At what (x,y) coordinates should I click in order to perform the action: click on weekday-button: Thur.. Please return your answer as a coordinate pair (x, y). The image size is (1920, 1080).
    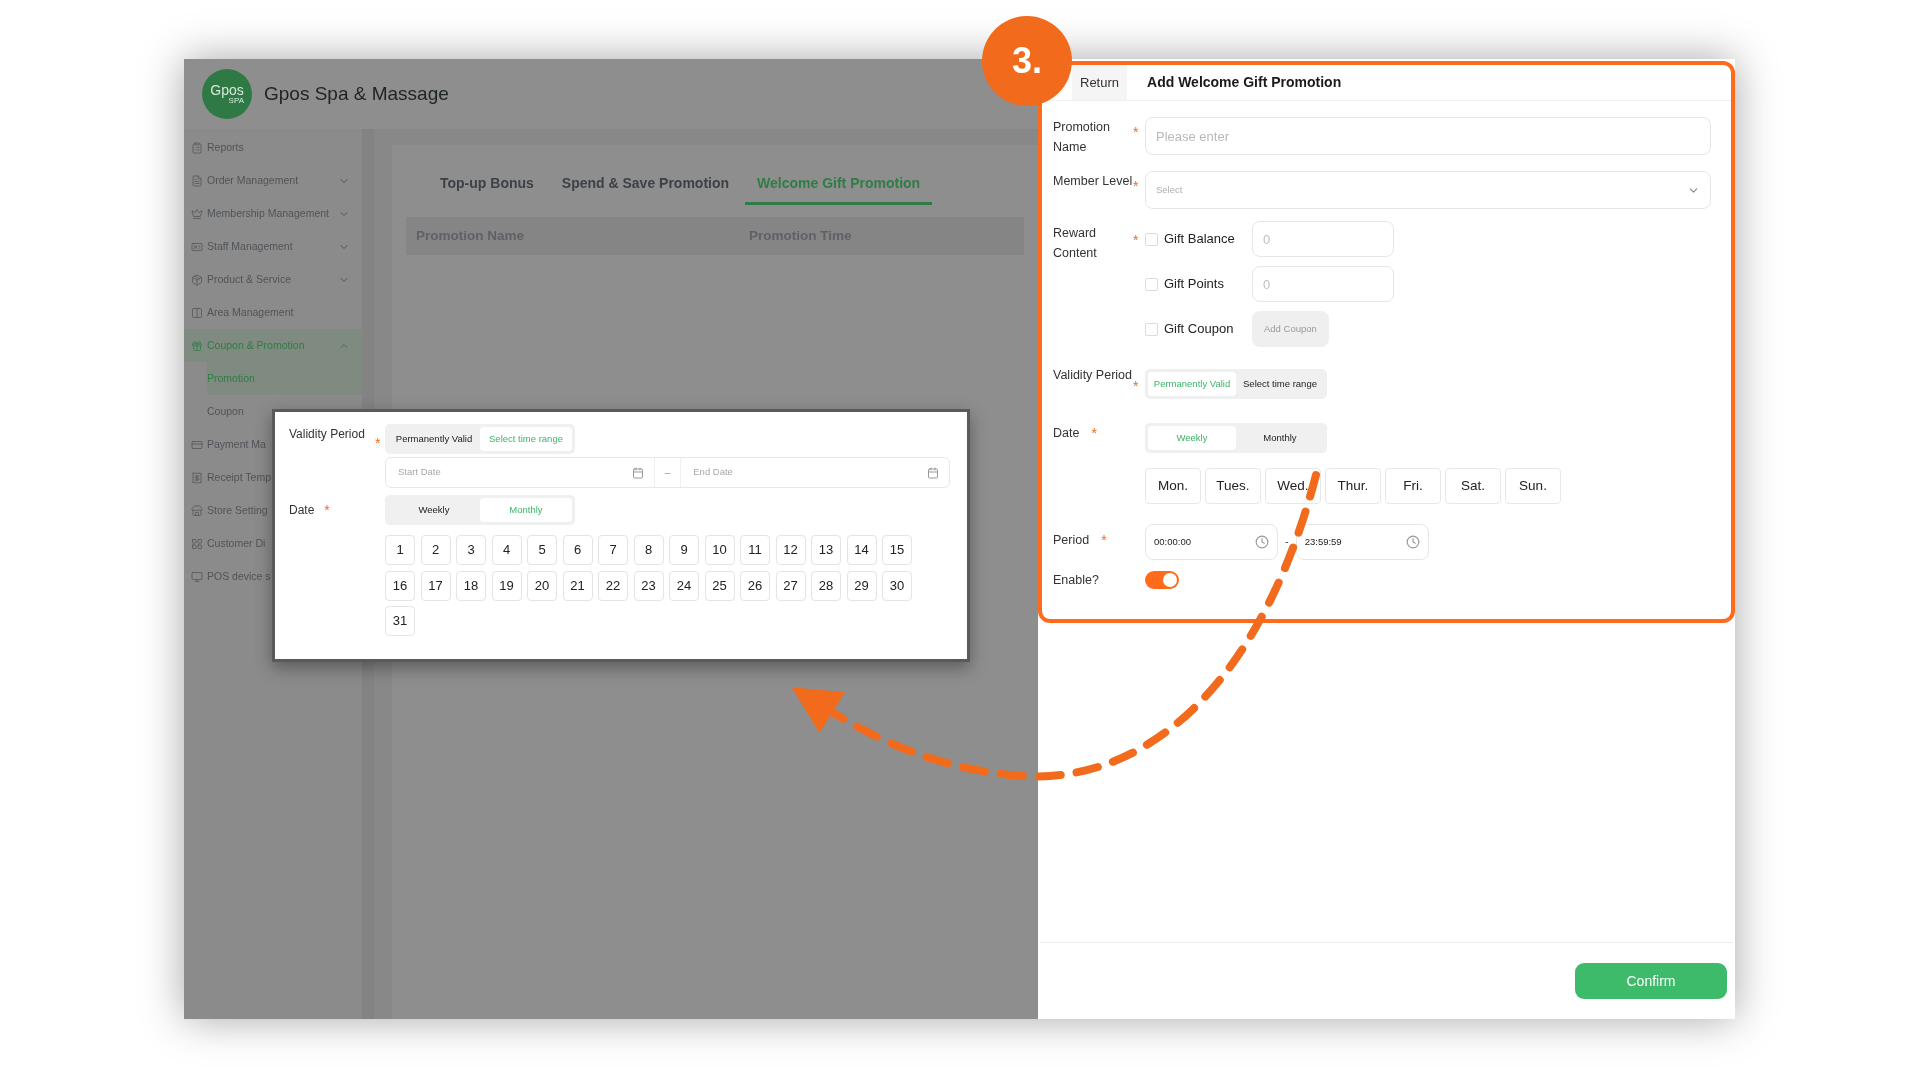
    Looking at the image, I should click on (1353, 486).